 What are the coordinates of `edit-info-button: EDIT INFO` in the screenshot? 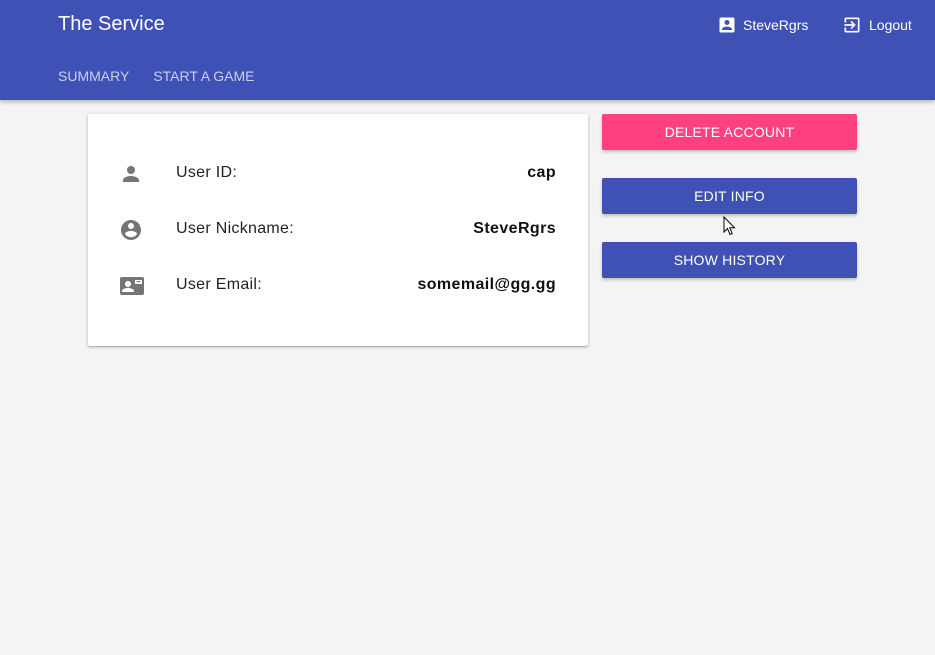 It's located at (729, 196).